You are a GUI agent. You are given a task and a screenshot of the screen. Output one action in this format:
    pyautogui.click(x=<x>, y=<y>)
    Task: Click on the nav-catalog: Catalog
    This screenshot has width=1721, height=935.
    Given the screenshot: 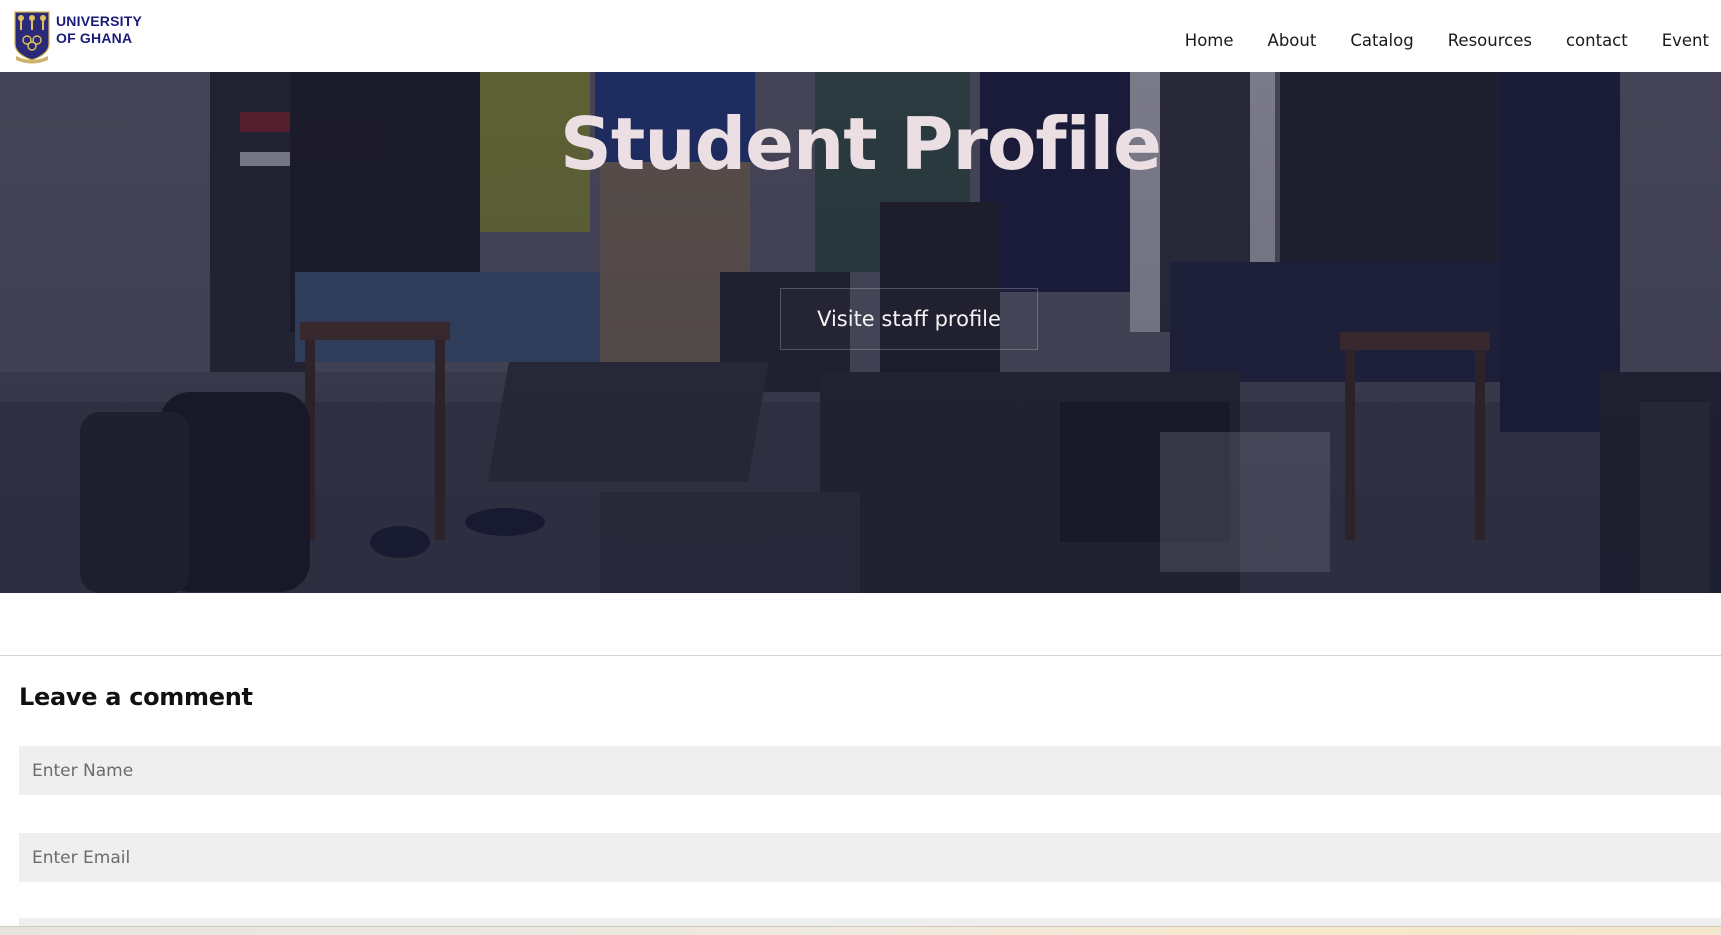 What is the action you would take?
    pyautogui.click(x=1381, y=40)
    